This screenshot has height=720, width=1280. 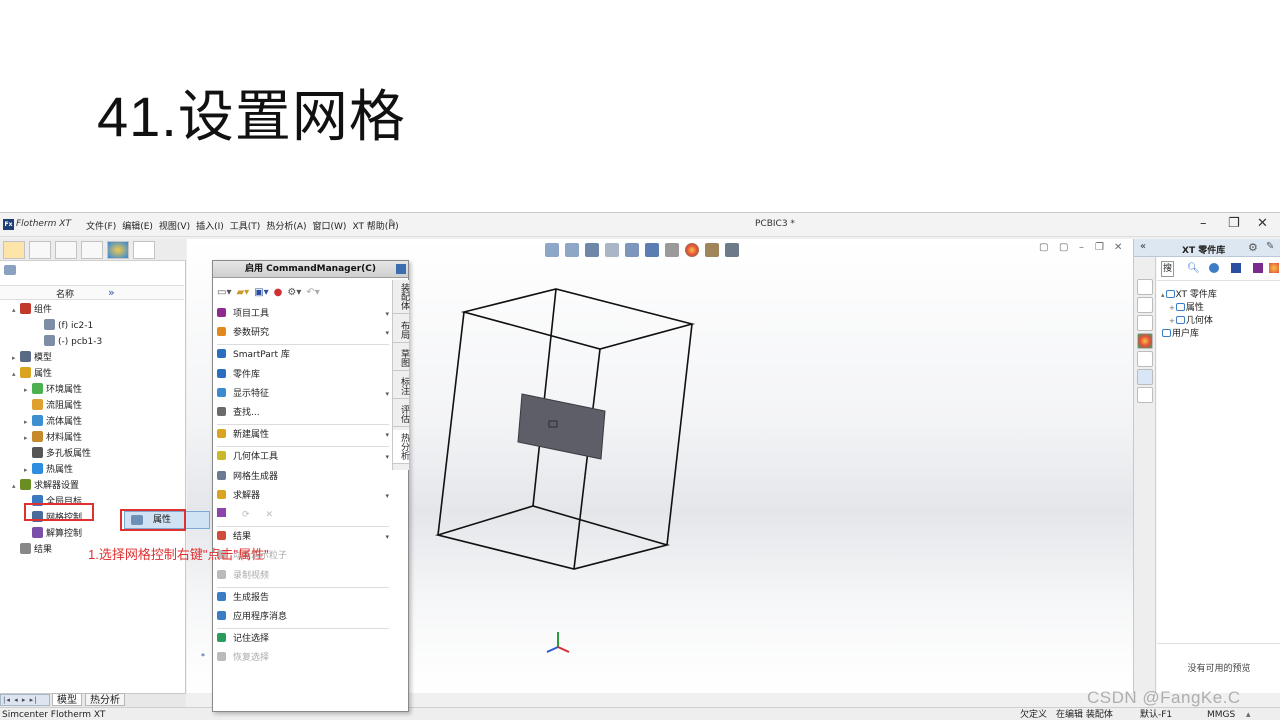 I want to click on appearance-tab-icon, so click(x=1145, y=341).